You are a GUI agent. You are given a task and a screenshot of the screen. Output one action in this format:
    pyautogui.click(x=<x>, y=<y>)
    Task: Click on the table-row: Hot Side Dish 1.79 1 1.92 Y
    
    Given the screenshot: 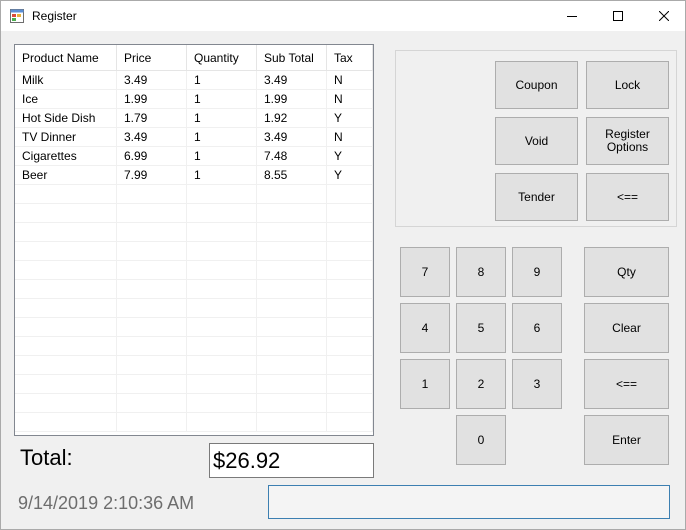 What is the action you would take?
    pyautogui.click(x=194, y=118)
    